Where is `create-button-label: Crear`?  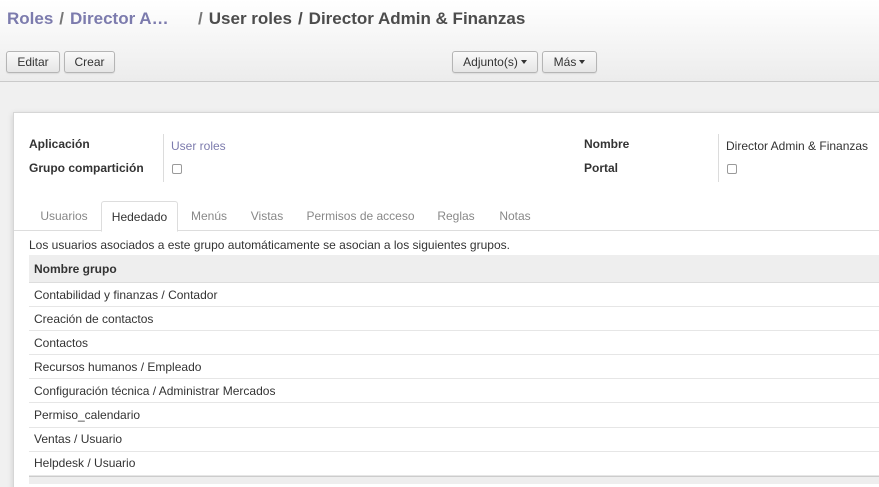
create-button-label: Crear is located at coordinates (89, 62).